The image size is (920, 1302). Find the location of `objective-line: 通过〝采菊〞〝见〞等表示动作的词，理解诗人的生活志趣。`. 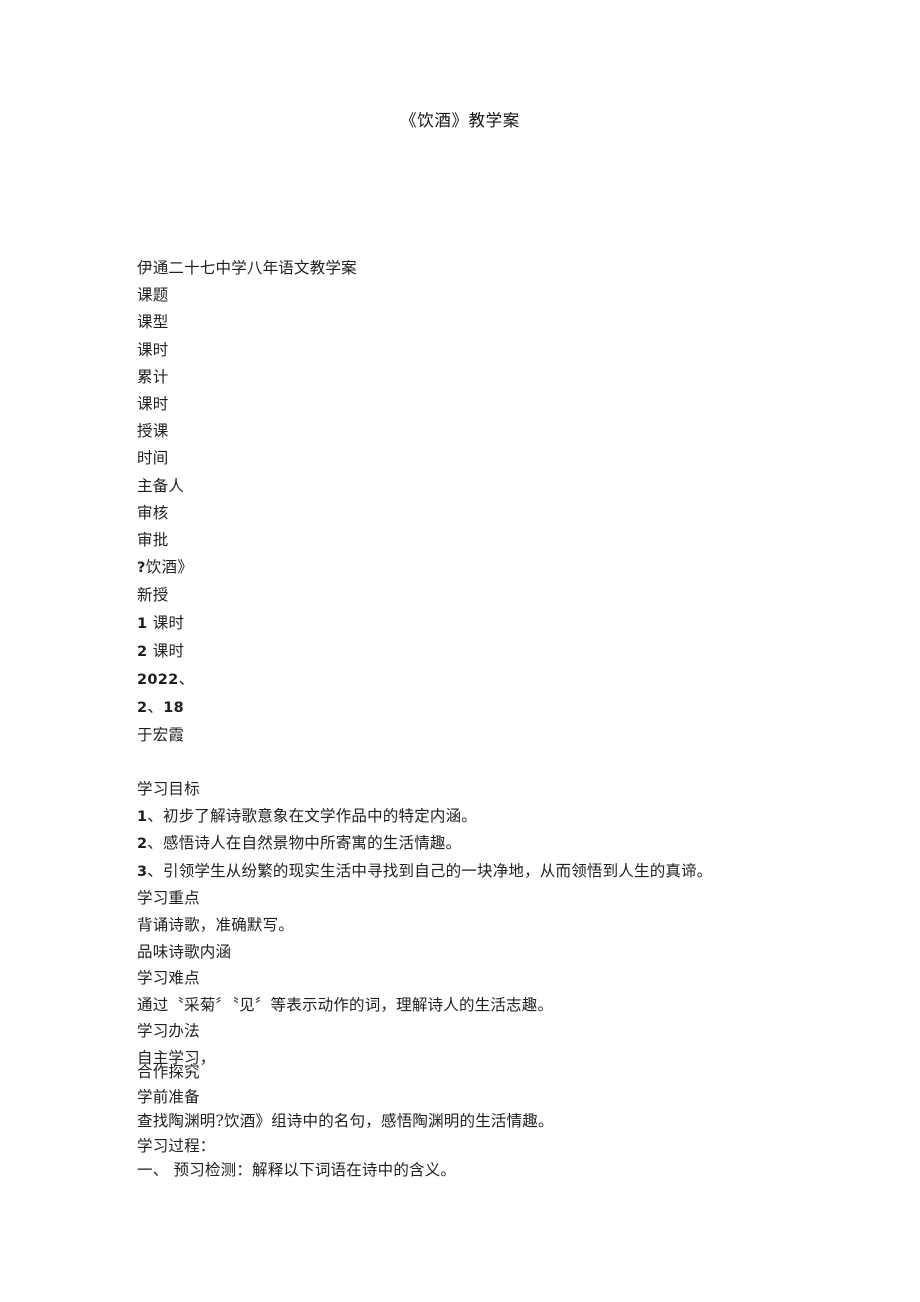

objective-line: 通过〝采菊〞〝见〞等表示动作的词，理解诗人的生活志趣。 is located at coordinates (345, 1004).